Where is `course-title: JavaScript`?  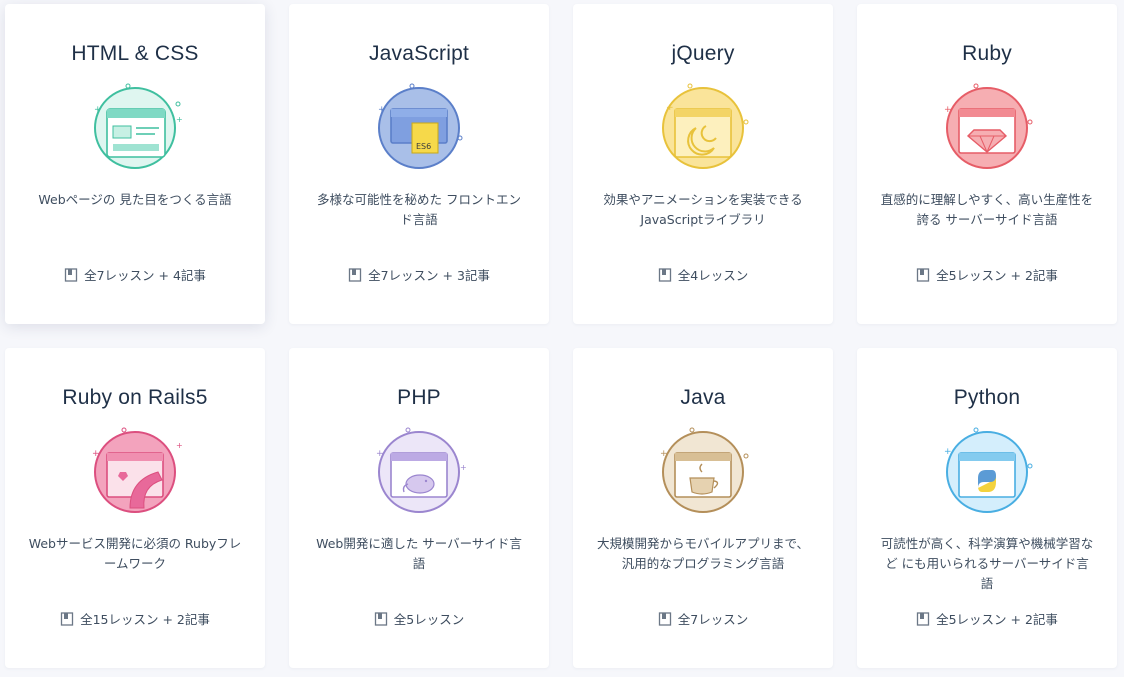 course-title: JavaScript is located at coordinates (419, 53).